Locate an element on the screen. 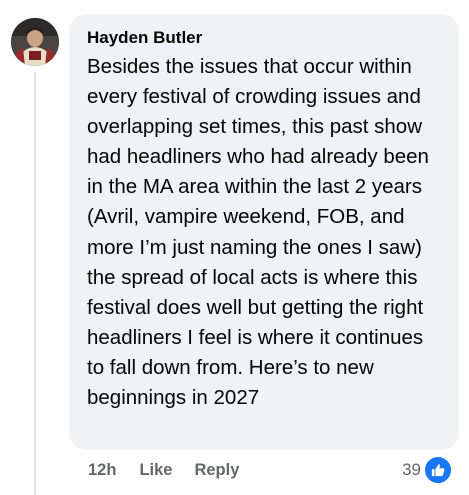  avatar is located at coordinates (35, 42).